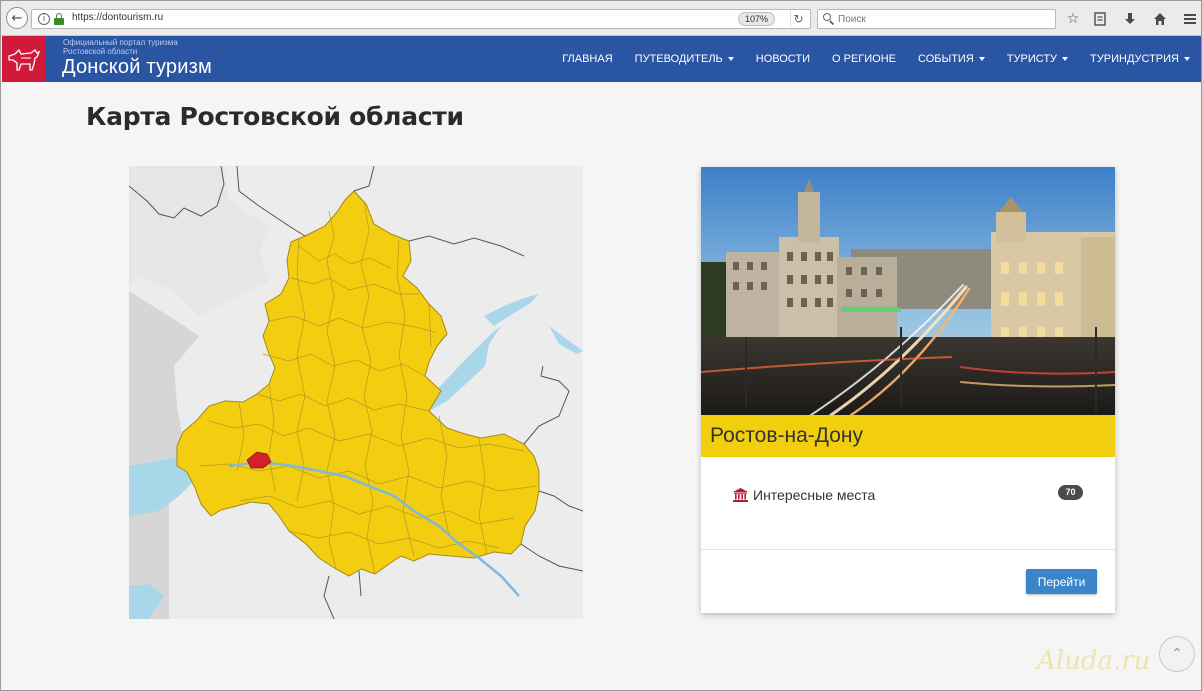 Image resolution: width=1202 pixels, height=691 pixels. What do you see at coordinates (740, 495) in the screenshot?
I see `museum-icon` at bounding box center [740, 495].